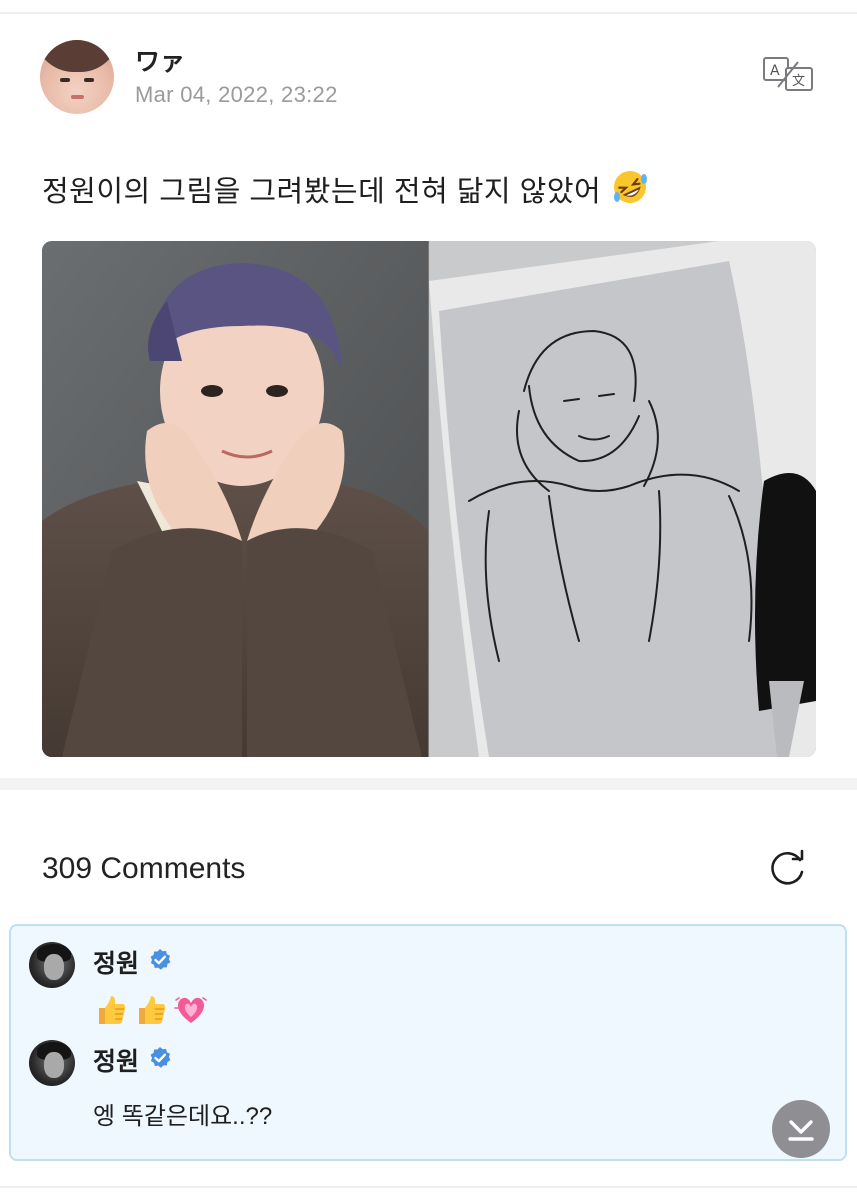 This screenshot has width=857, height=1200. Describe the element at coordinates (77, 77) in the screenshot. I see `author-avatar` at that location.